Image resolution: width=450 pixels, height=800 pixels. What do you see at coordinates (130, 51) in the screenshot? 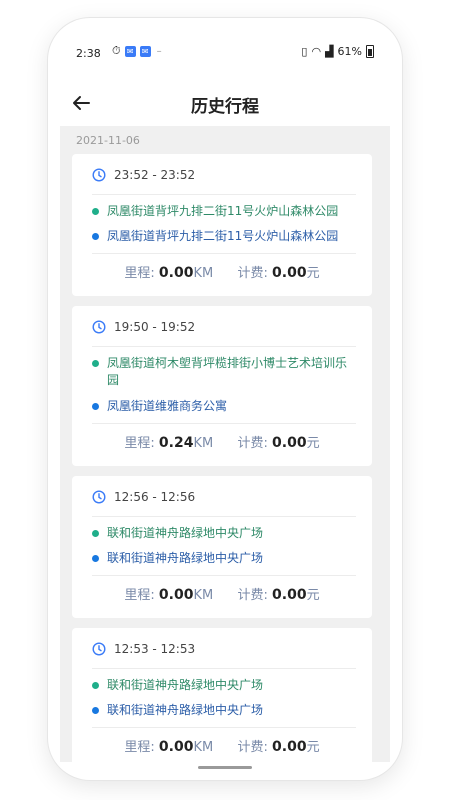
I see `app-notification-icon: ✉` at bounding box center [130, 51].